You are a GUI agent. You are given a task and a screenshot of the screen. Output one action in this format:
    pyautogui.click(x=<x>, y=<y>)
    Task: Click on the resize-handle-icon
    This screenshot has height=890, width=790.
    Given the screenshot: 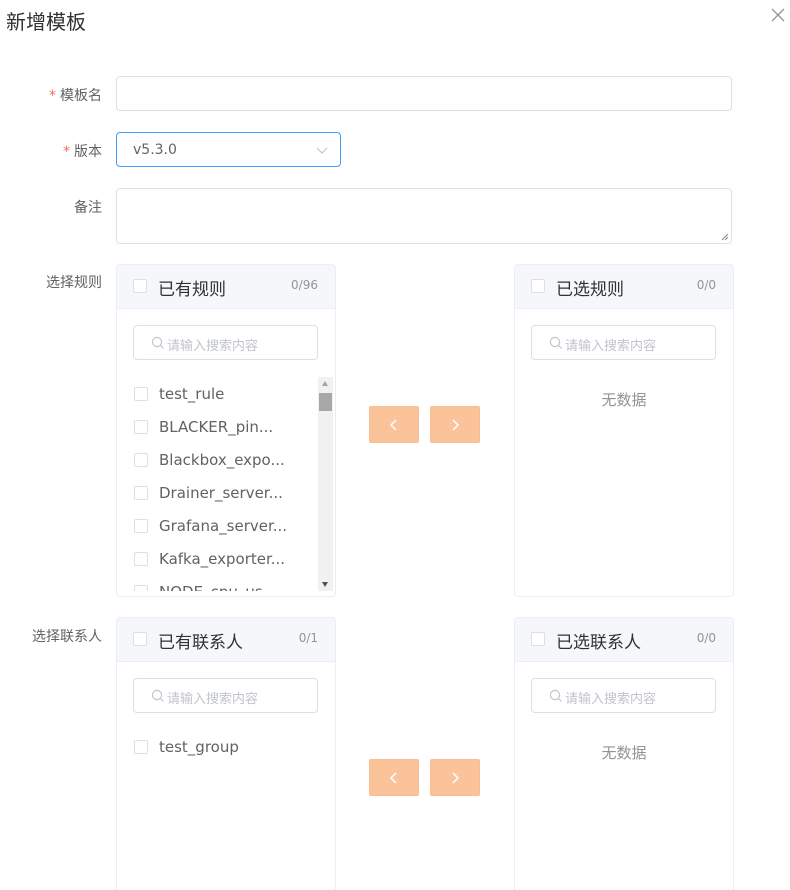 What is the action you would take?
    pyautogui.click(x=725, y=237)
    